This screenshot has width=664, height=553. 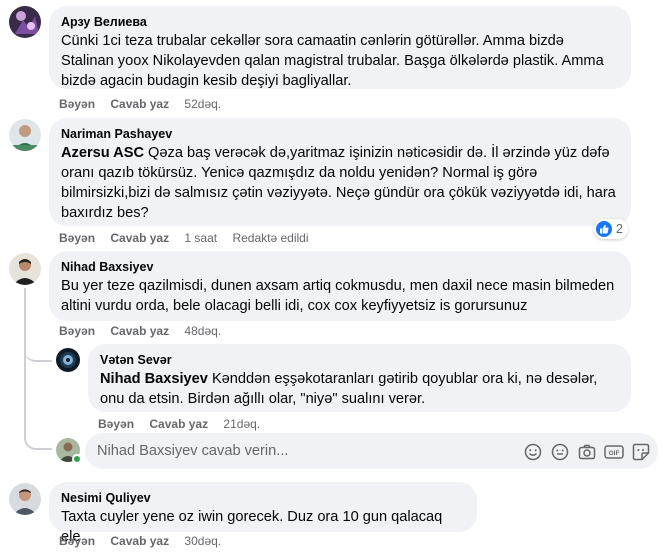 What do you see at coordinates (359, 360) in the screenshot?
I see `reply-author: Vətən Sevər` at bounding box center [359, 360].